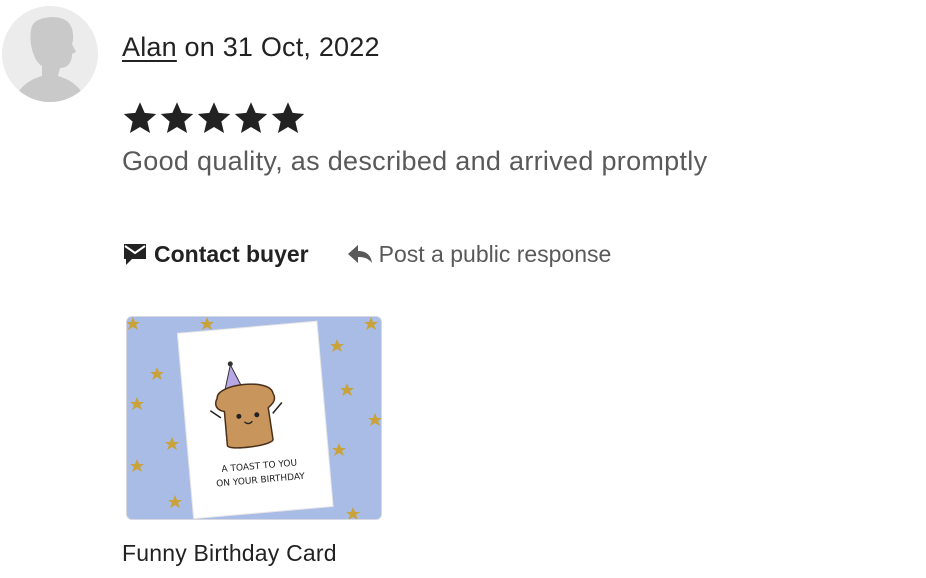  What do you see at coordinates (301, 47) in the screenshot?
I see `review-date: 31 Oct, 2022` at bounding box center [301, 47].